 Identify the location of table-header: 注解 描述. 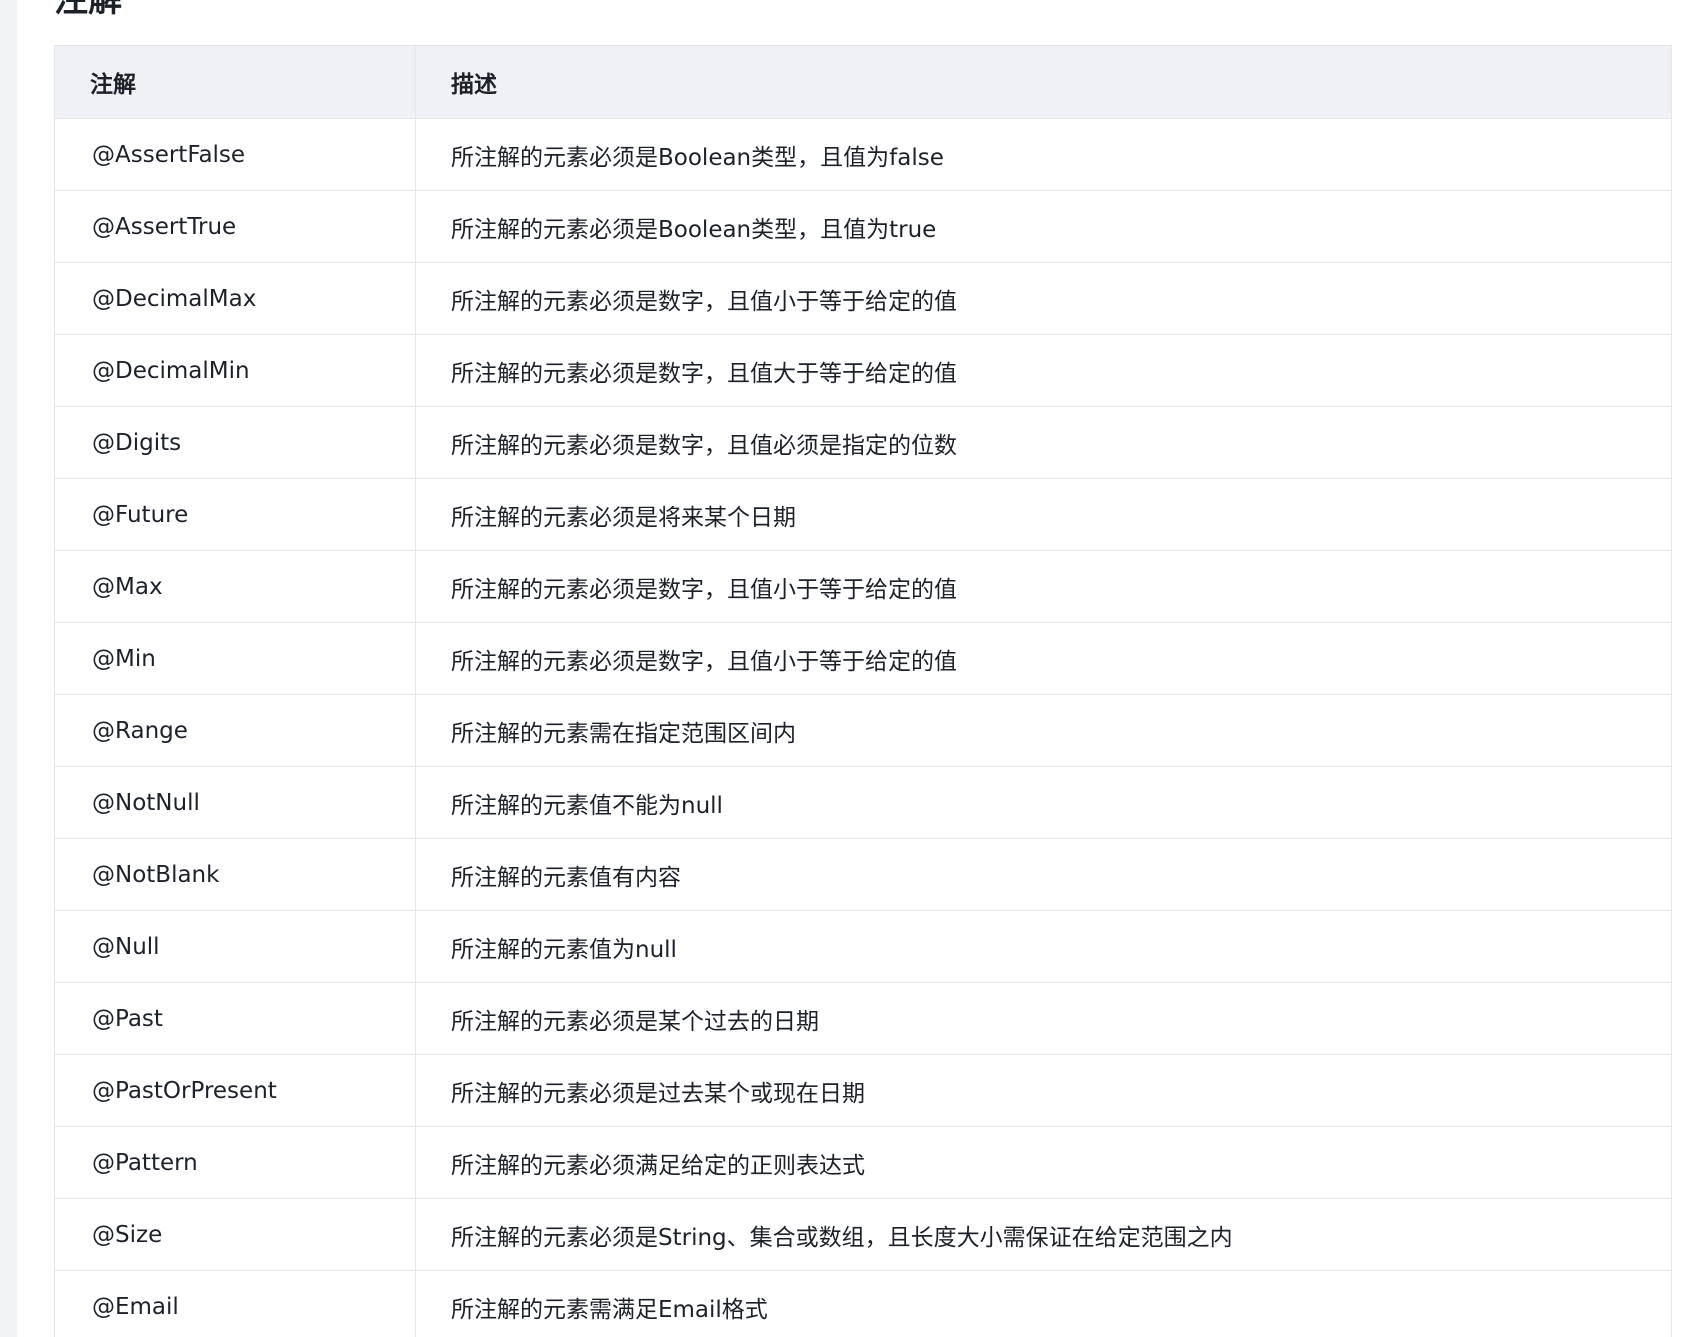
(863, 82).